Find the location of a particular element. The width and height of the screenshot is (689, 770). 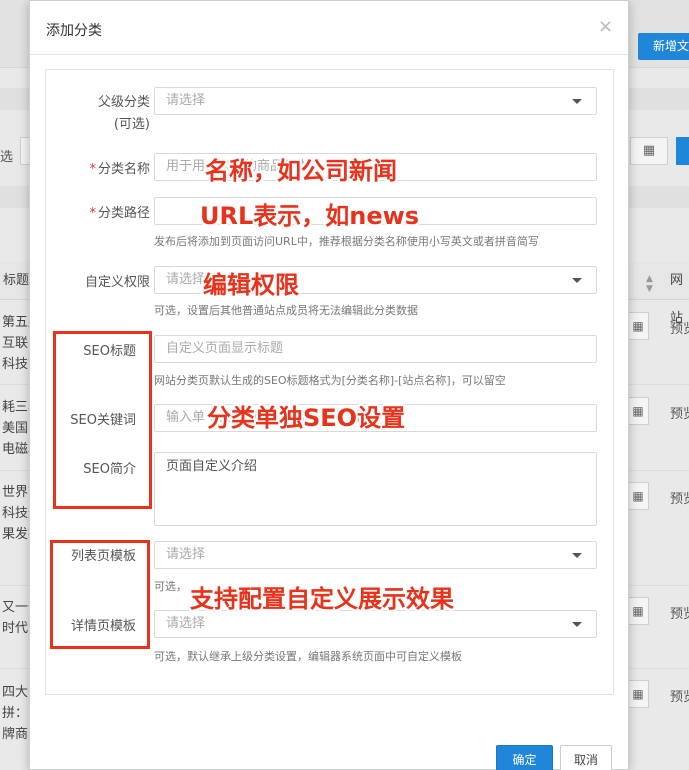

table-header-title: 标题 is located at coordinates (16, 281).